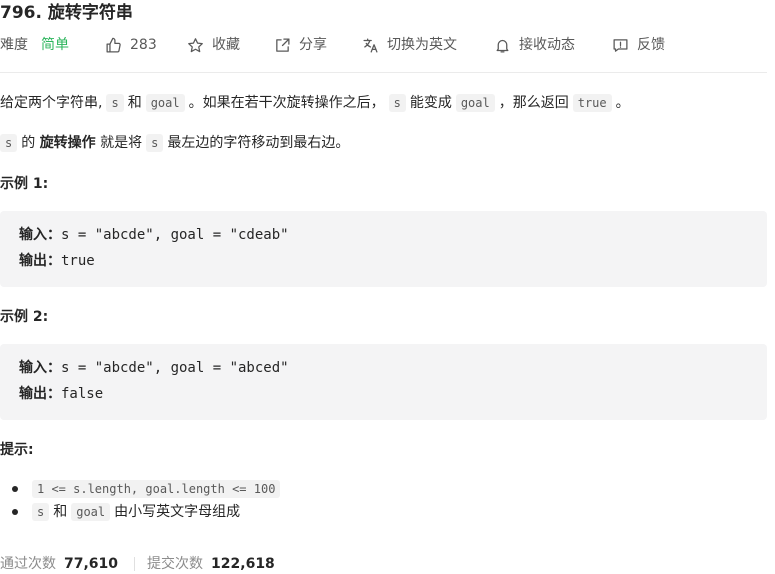  I want to click on bell-icon, so click(502, 46).